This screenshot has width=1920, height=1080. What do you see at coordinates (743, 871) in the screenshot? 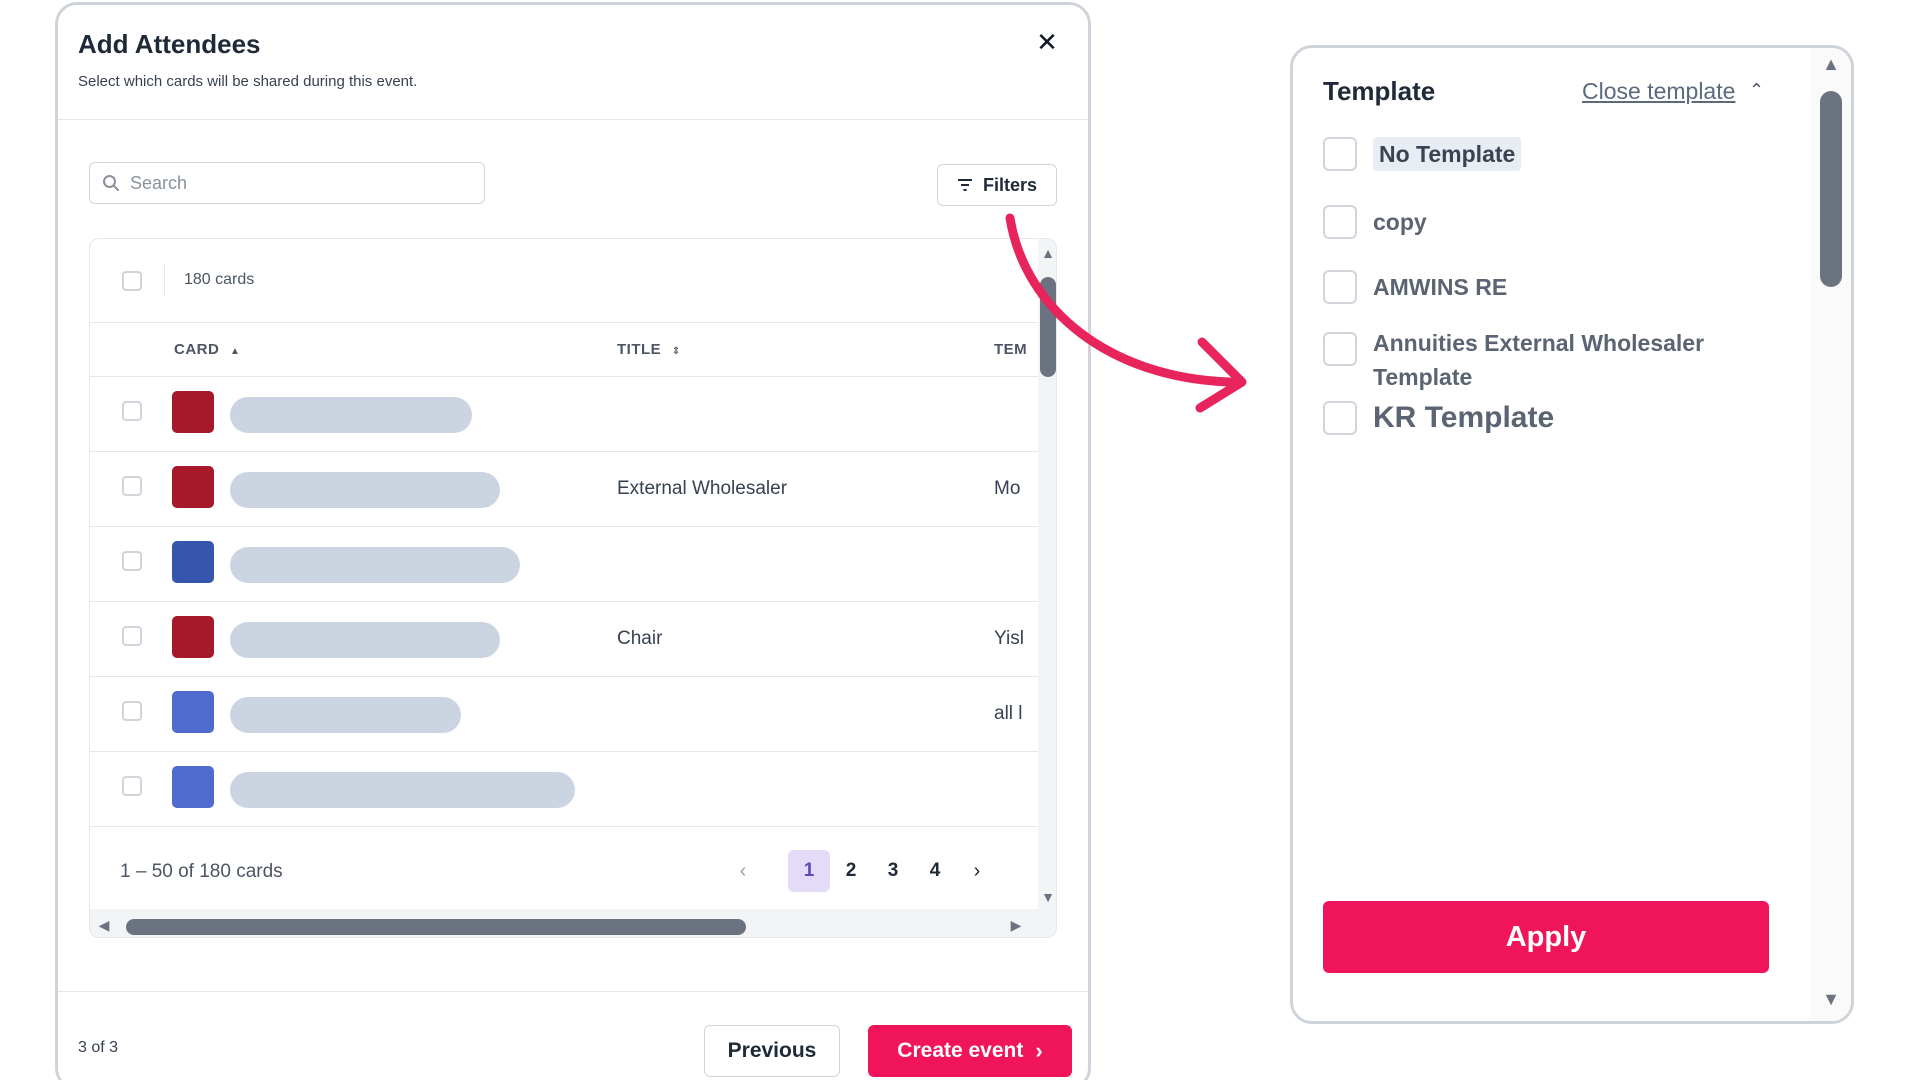
I see `prev-page-icon: ‹` at bounding box center [743, 871].